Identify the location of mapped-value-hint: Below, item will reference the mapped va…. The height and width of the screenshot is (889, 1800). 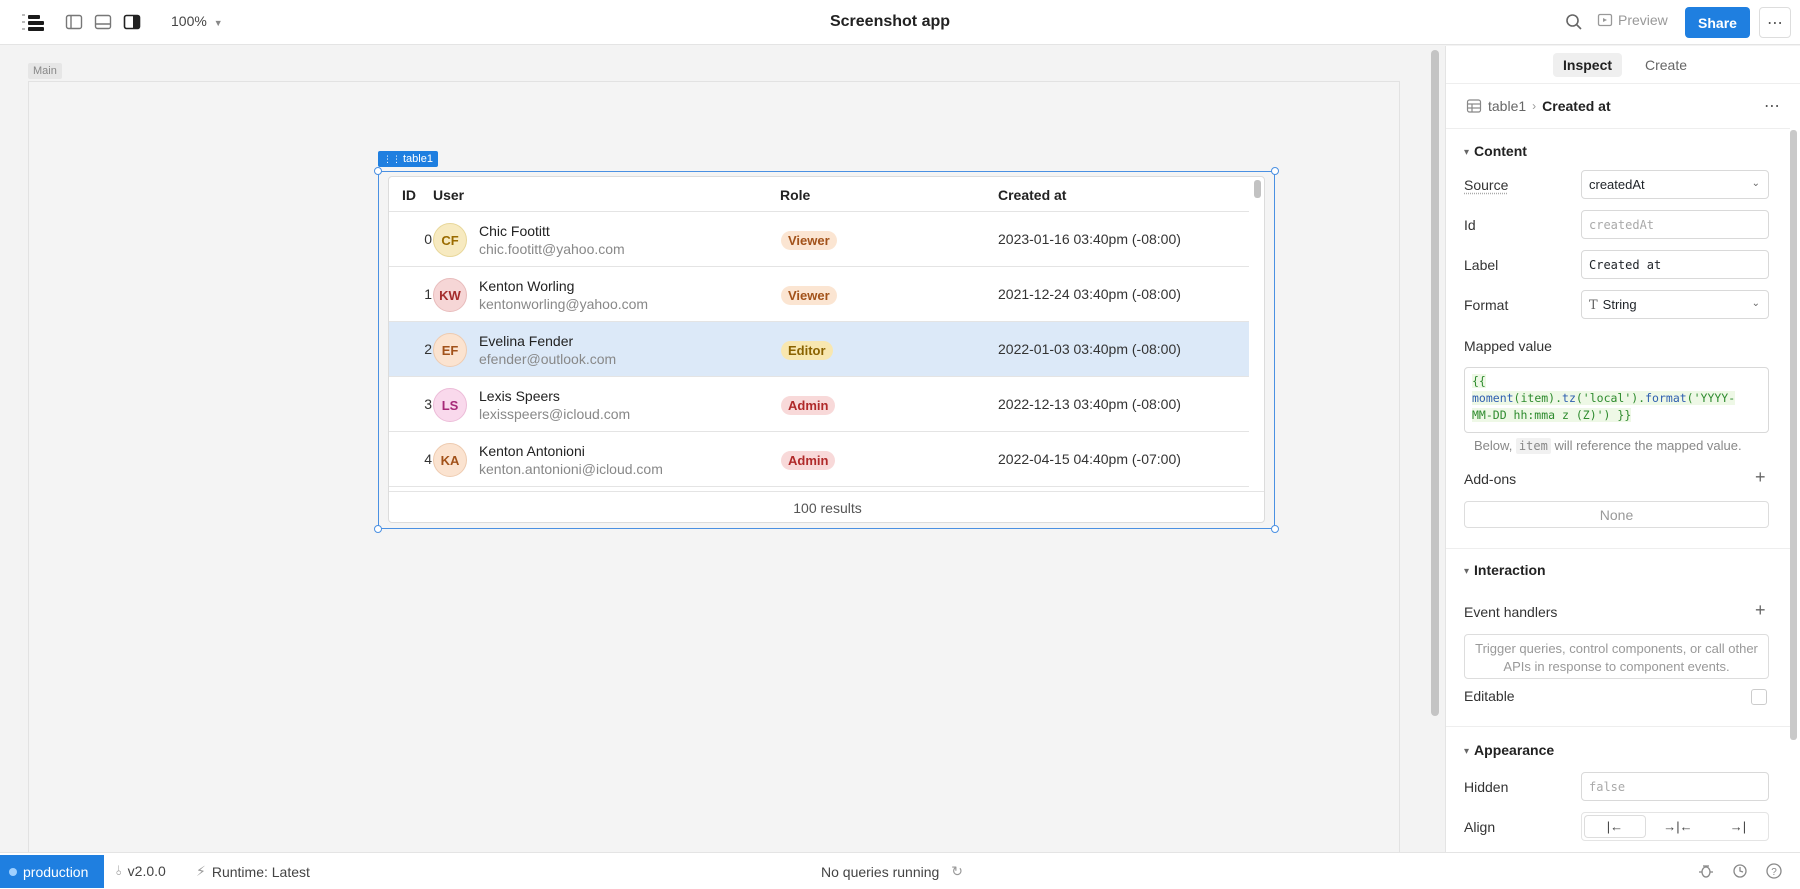
(1608, 445).